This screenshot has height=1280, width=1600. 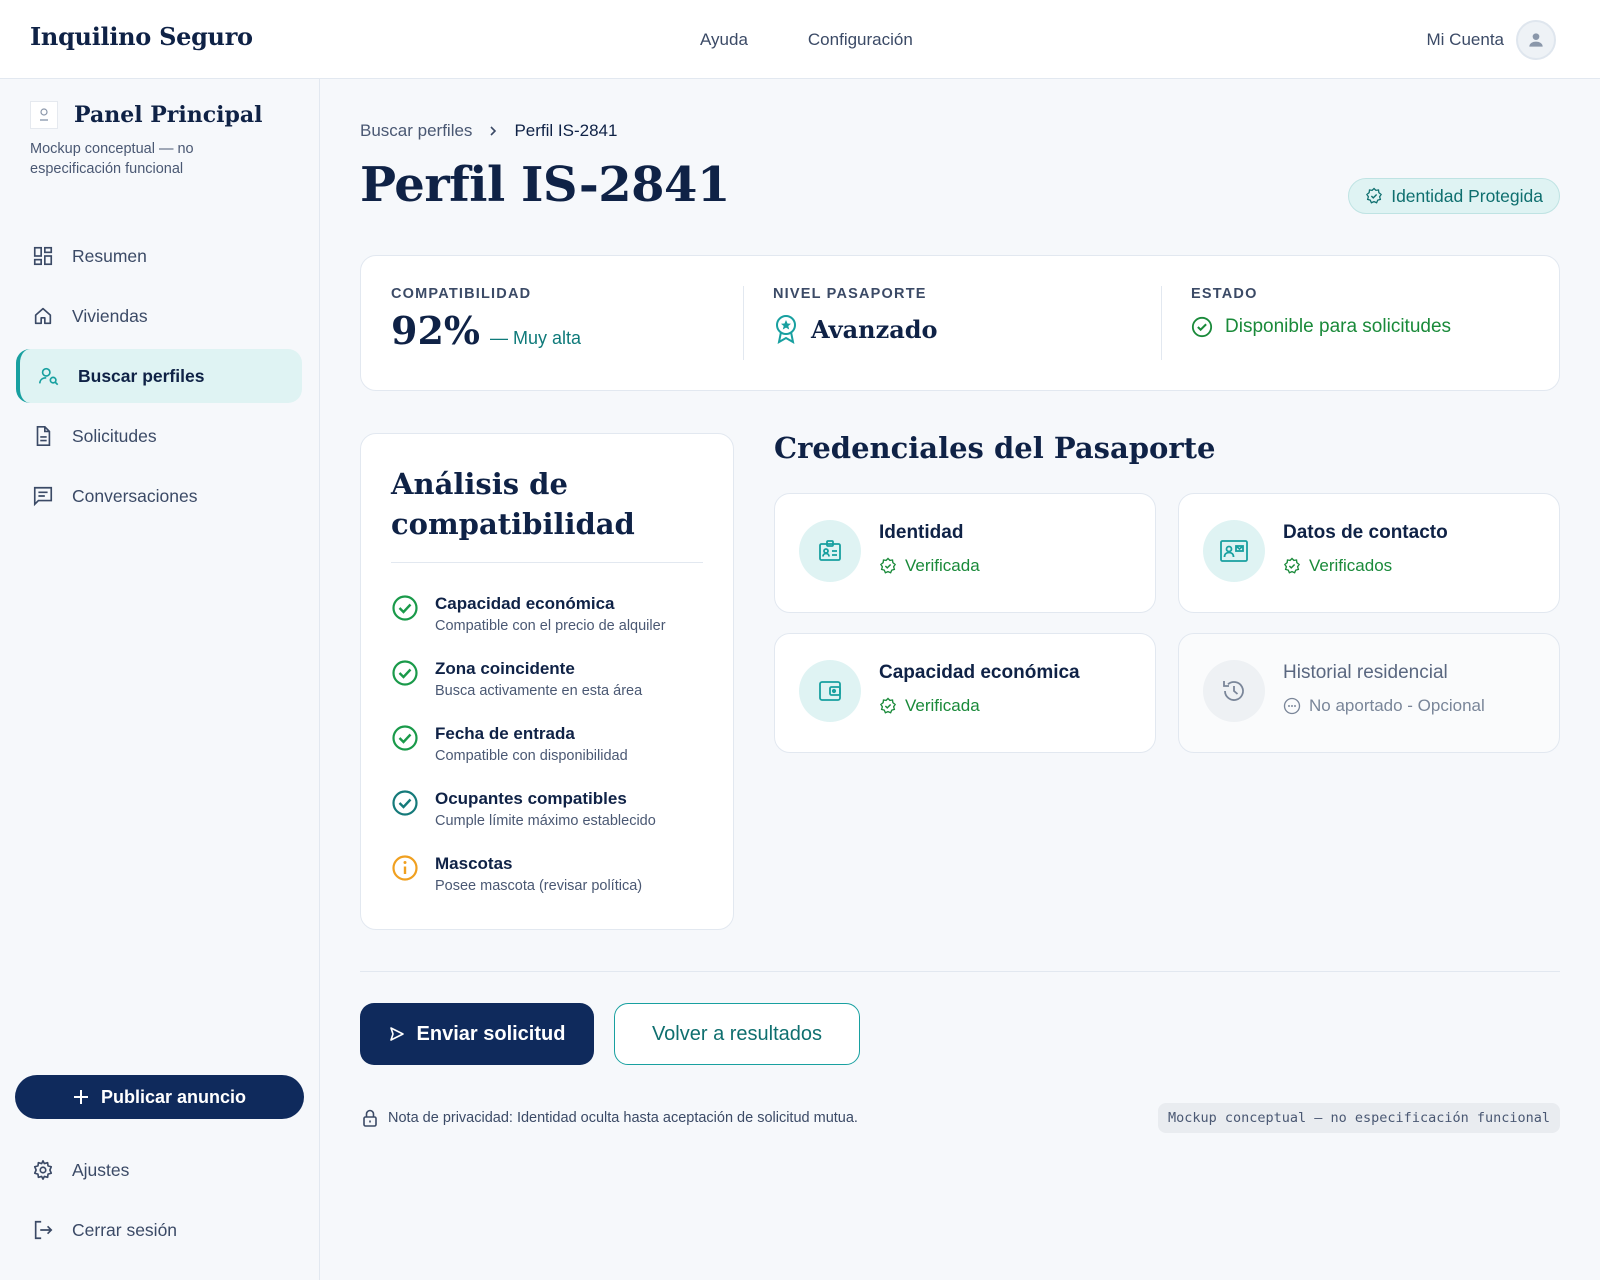 What do you see at coordinates (995, 448) in the screenshot?
I see `credentials-title: Credenciales del Pasaporte` at bounding box center [995, 448].